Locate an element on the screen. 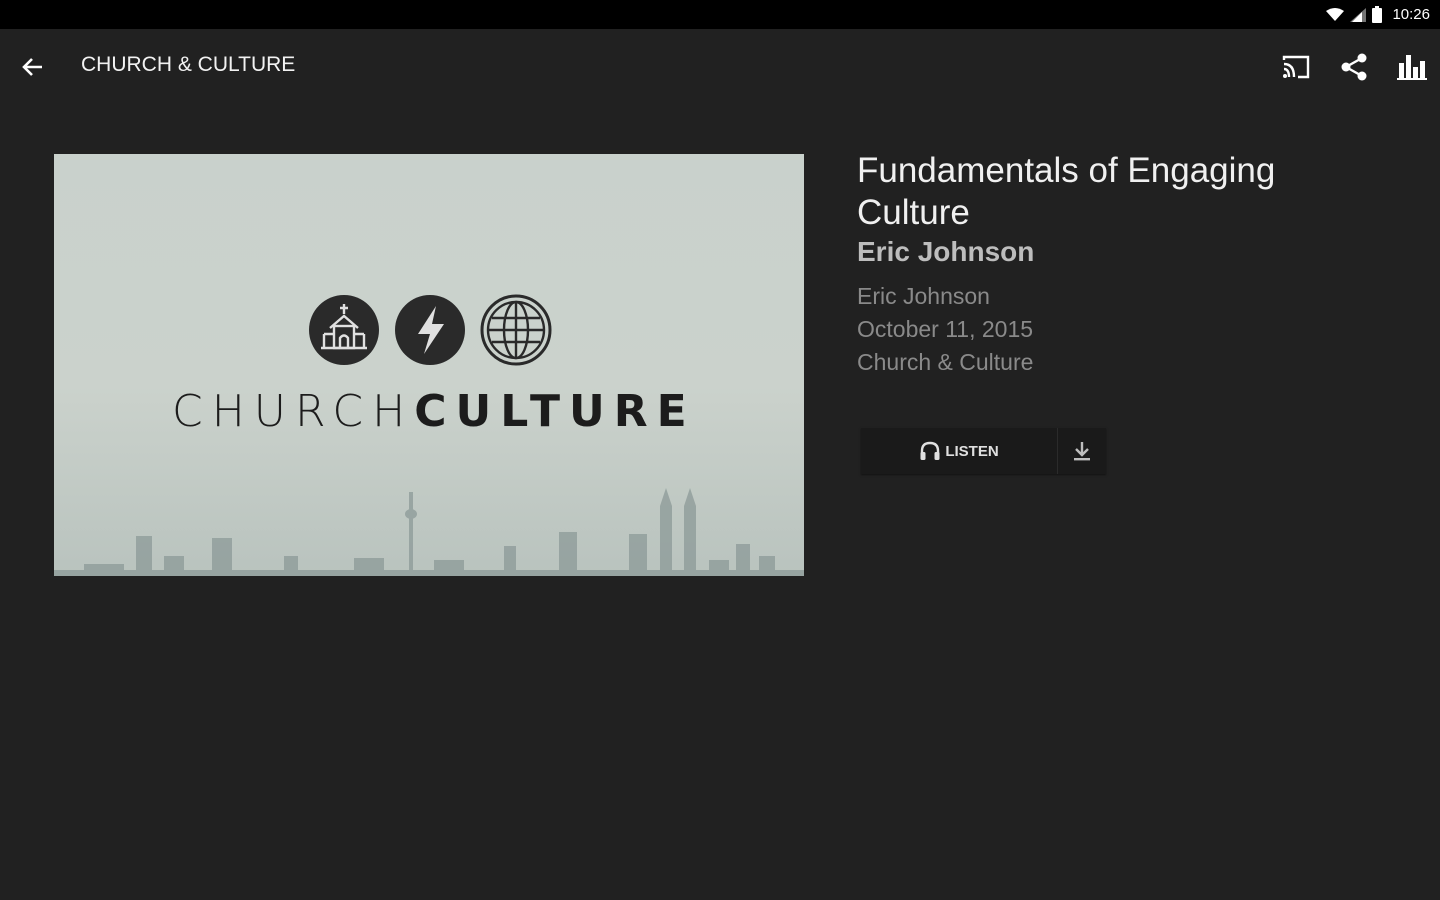  share-button is located at coordinates (1354, 67).